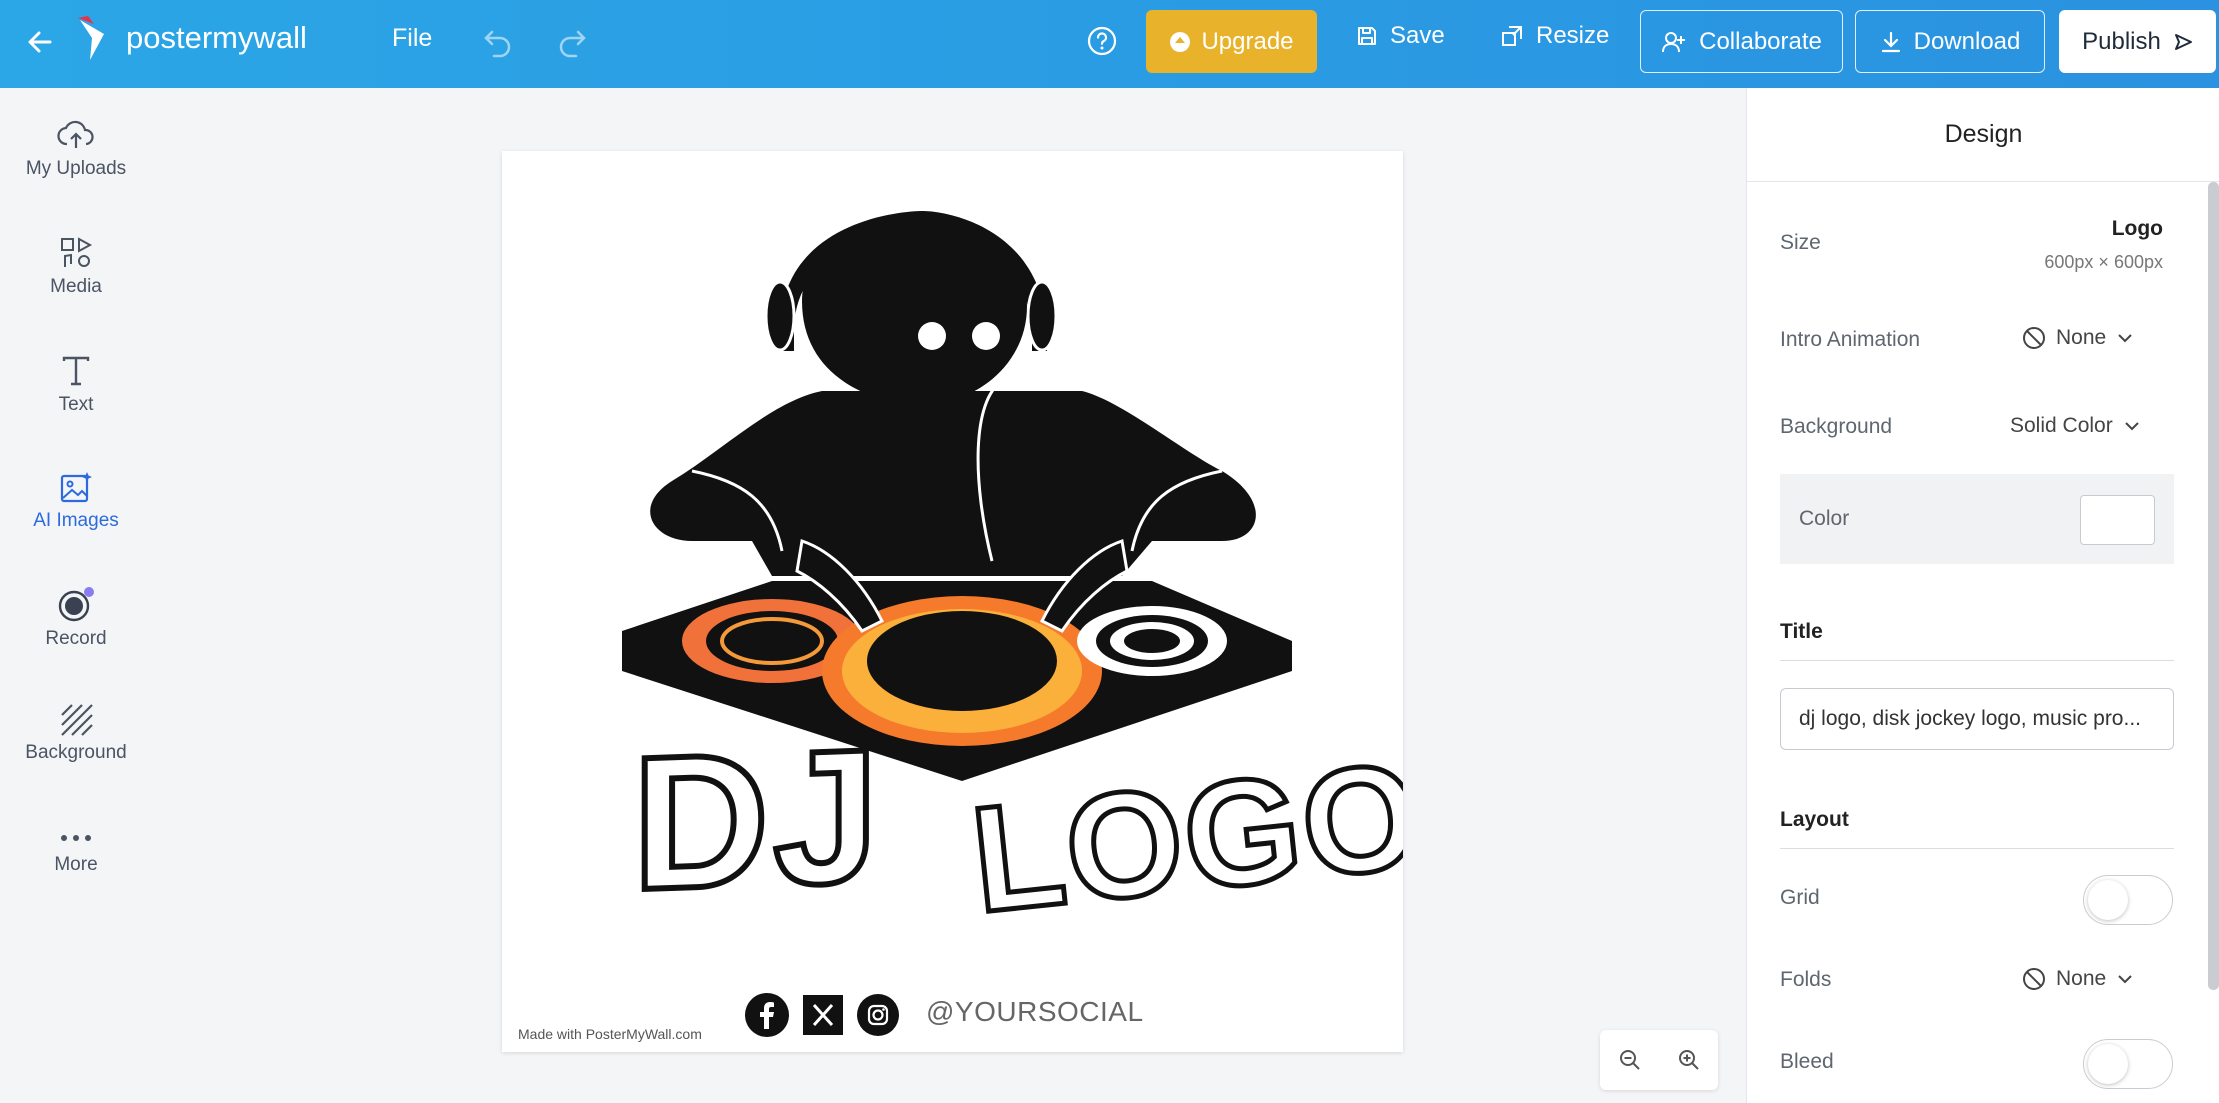 The image size is (2219, 1103). Describe the element at coordinates (76, 404) in the screenshot. I see `sidebar-item-label: Text` at that location.